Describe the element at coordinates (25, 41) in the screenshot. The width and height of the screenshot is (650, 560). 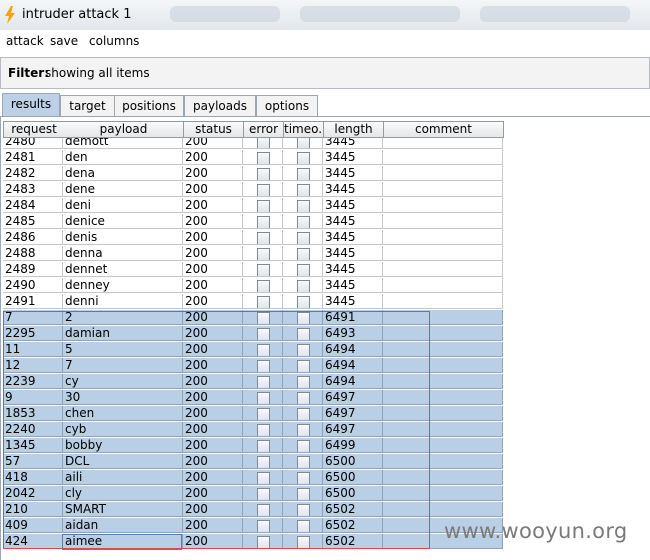
I see `menu-attack: attack` at that location.